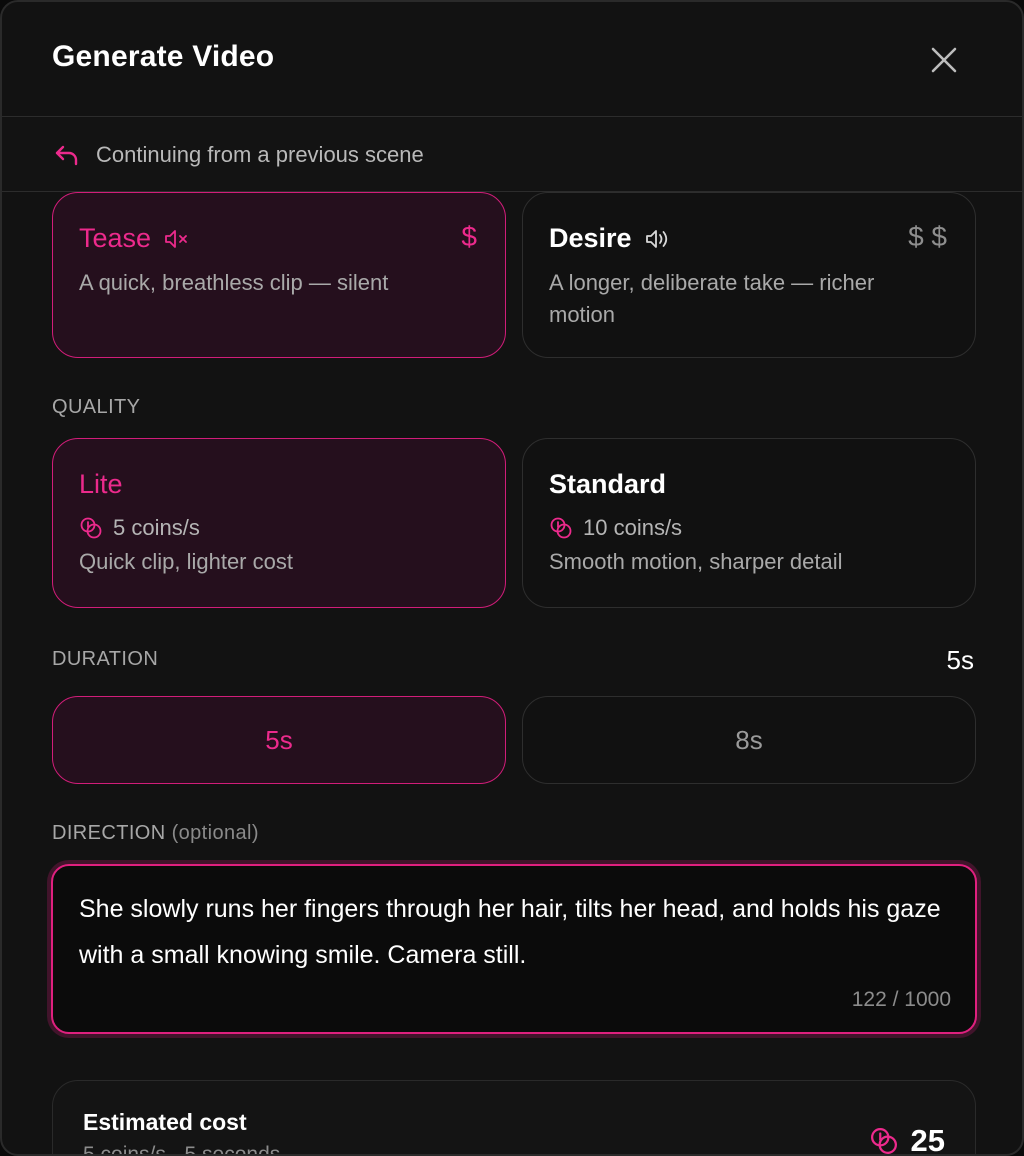  I want to click on direction-optional: (optional), so click(215, 833).